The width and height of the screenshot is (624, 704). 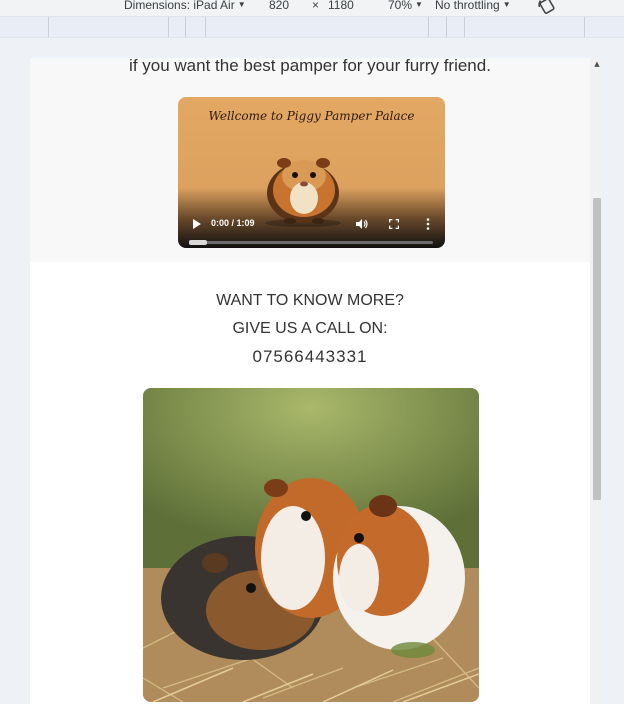 I want to click on video-title: Wellcome to Piggy Pamper Palace, so click(x=311, y=116).